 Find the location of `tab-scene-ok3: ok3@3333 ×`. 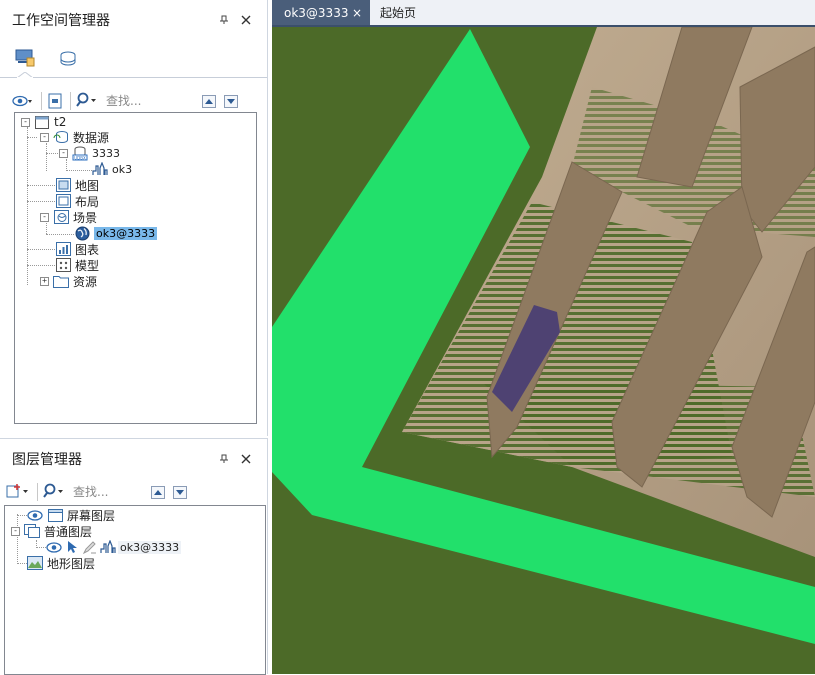

tab-scene-ok3: ok3@3333 × is located at coordinates (321, 12).